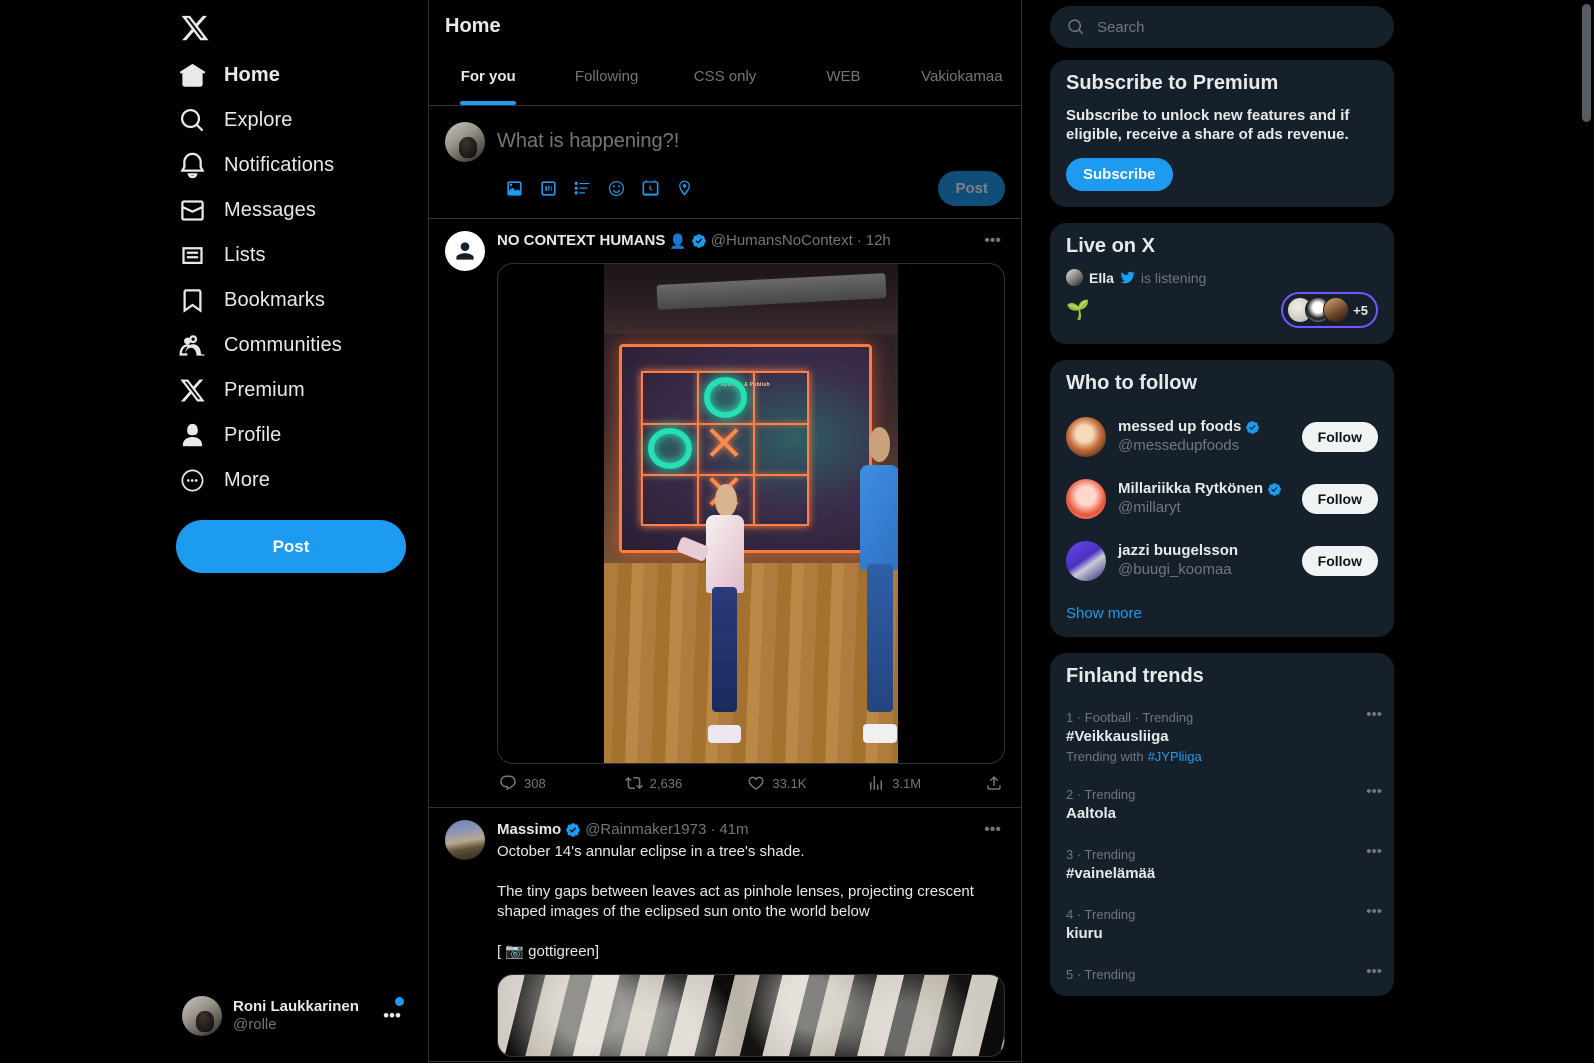  What do you see at coordinates (1329, 310) in the screenshot?
I see `live-participants: +5` at bounding box center [1329, 310].